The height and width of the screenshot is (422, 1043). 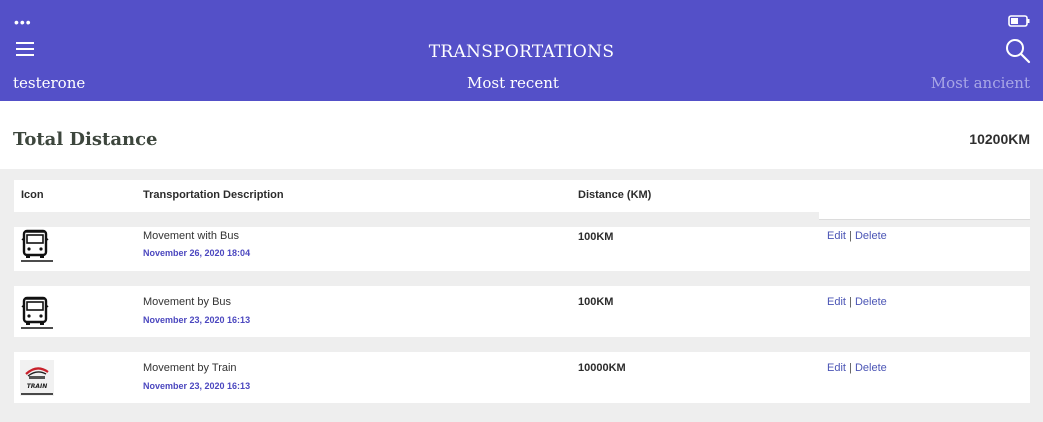 What do you see at coordinates (924, 215) in the screenshot?
I see `table-header-spacer` at bounding box center [924, 215].